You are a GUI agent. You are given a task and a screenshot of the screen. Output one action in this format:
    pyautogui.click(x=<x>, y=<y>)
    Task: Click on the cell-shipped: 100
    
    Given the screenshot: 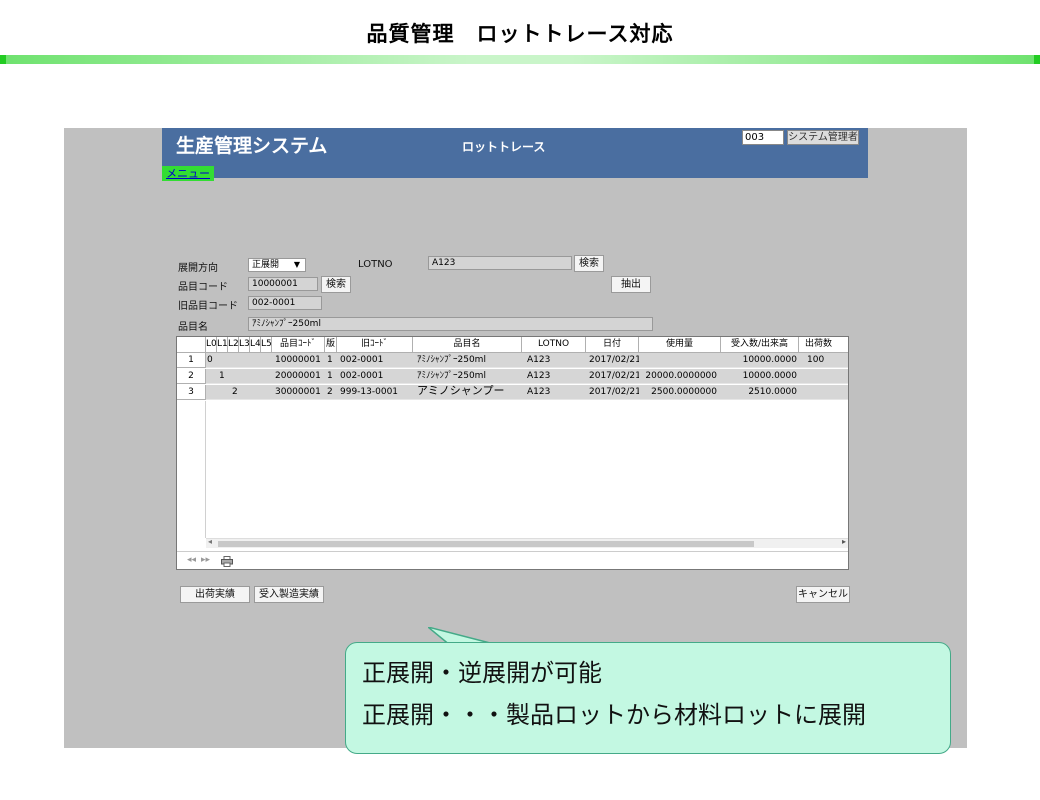 What is the action you would take?
    pyautogui.click(x=816, y=360)
    